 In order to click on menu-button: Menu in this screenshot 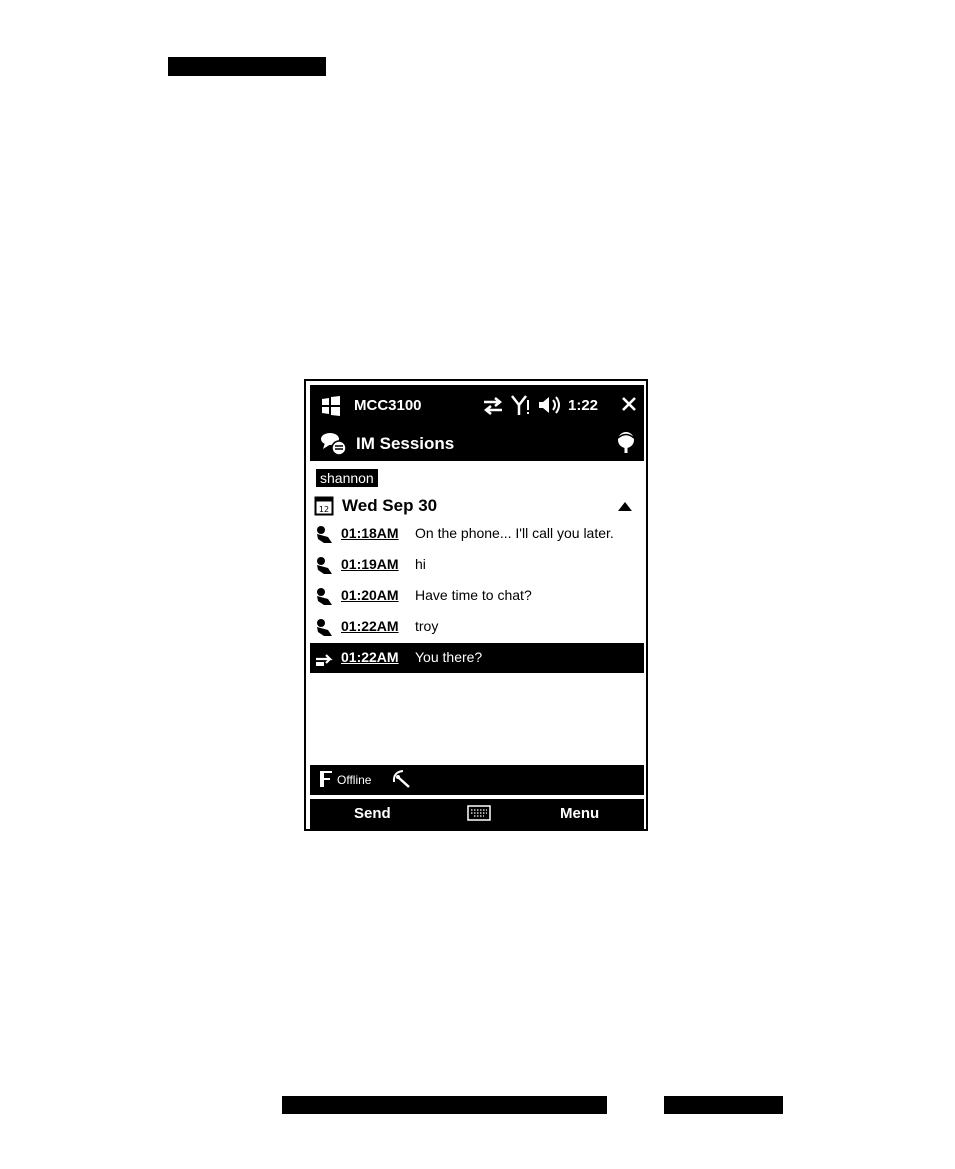, I will do `click(579, 814)`.